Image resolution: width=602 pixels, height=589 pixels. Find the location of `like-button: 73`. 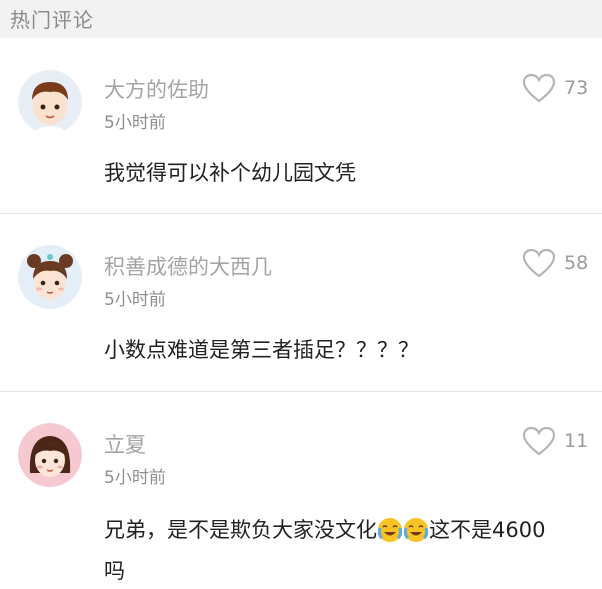

like-button: 73 is located at coordinates (555, 88).